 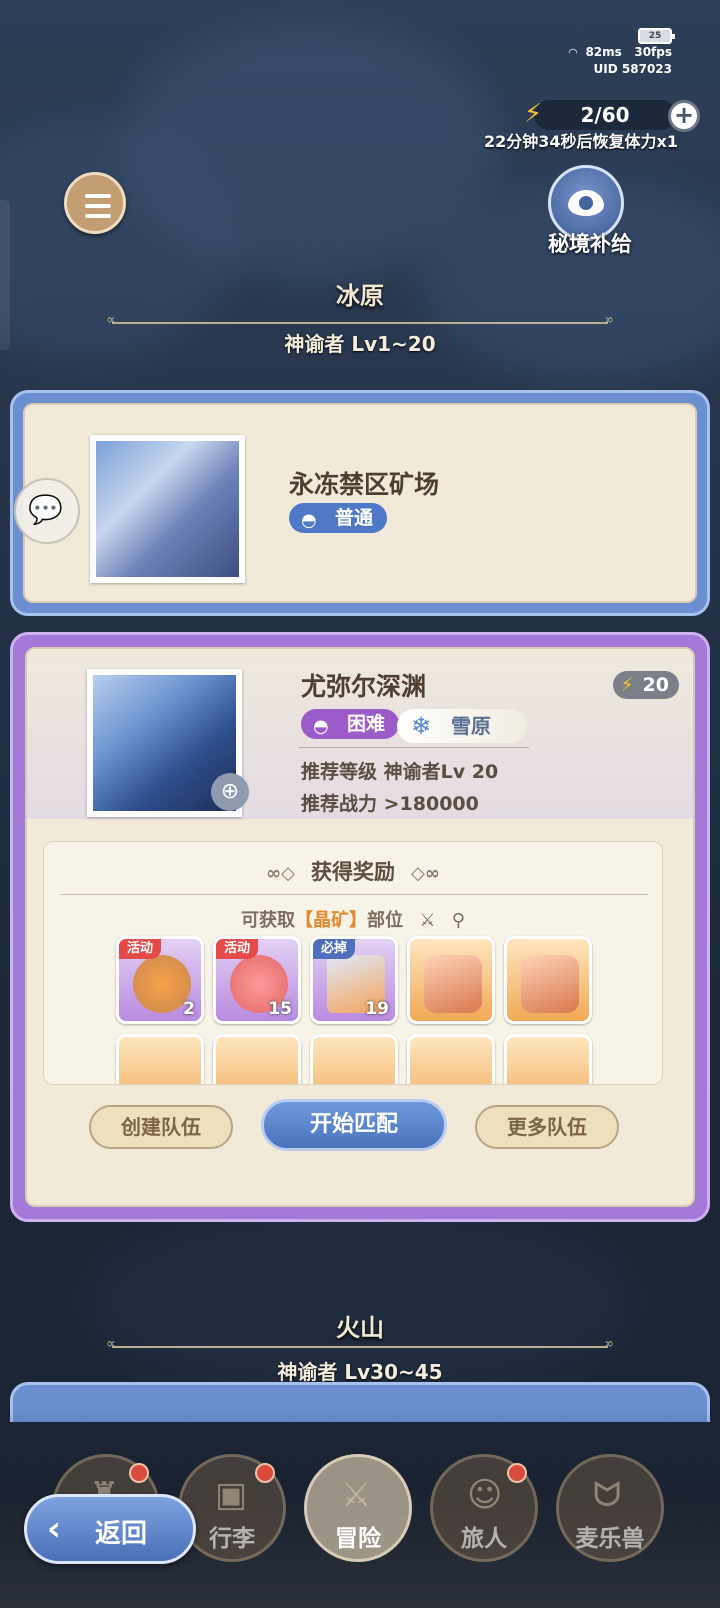 What do you see at coordinates (573, 52) in the screenshot?
I see `wifi-icon: ◠` at bounding box center [573, 52].